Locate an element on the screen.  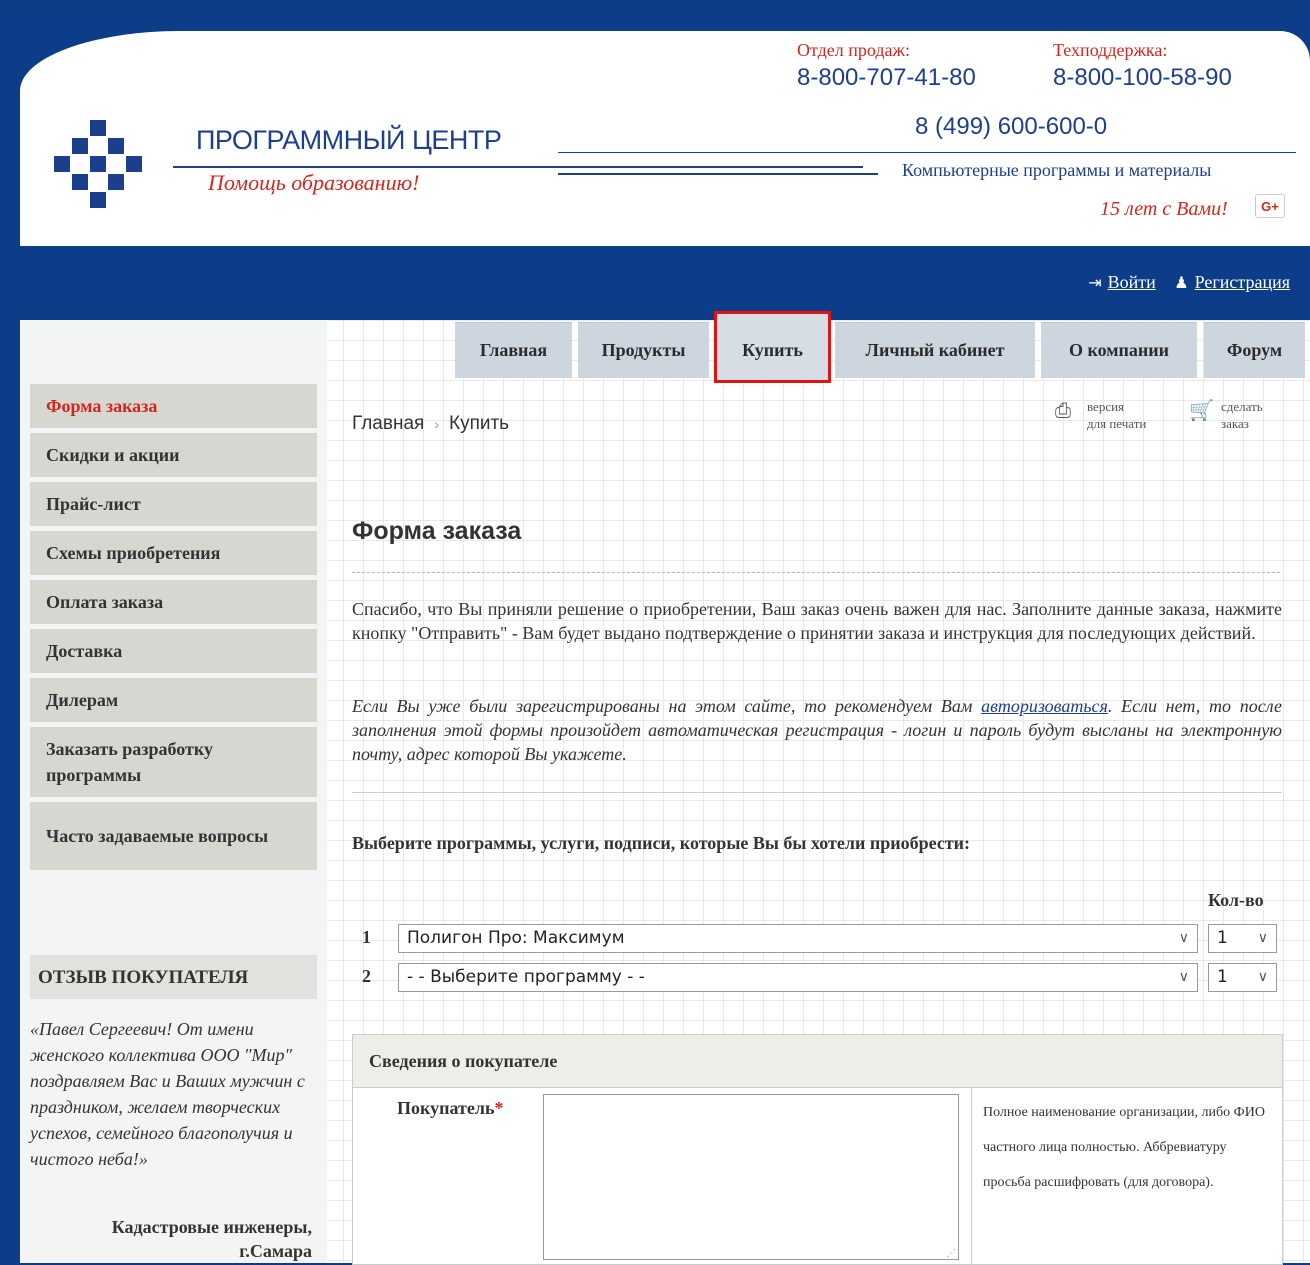
required-mark: * is located at coordinates (499, 1108).